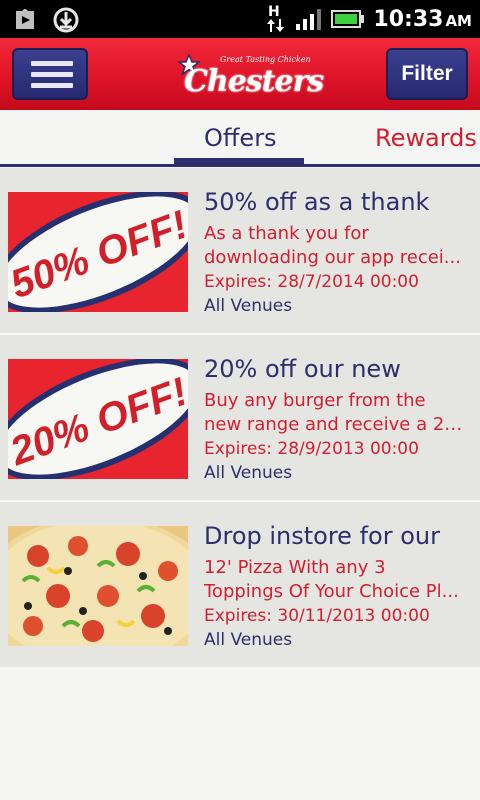  What do you see at coordinates (317, 202) in the screenshot?
I see `offer-title: 50% off as a thank` at bounding box center [317, 202].